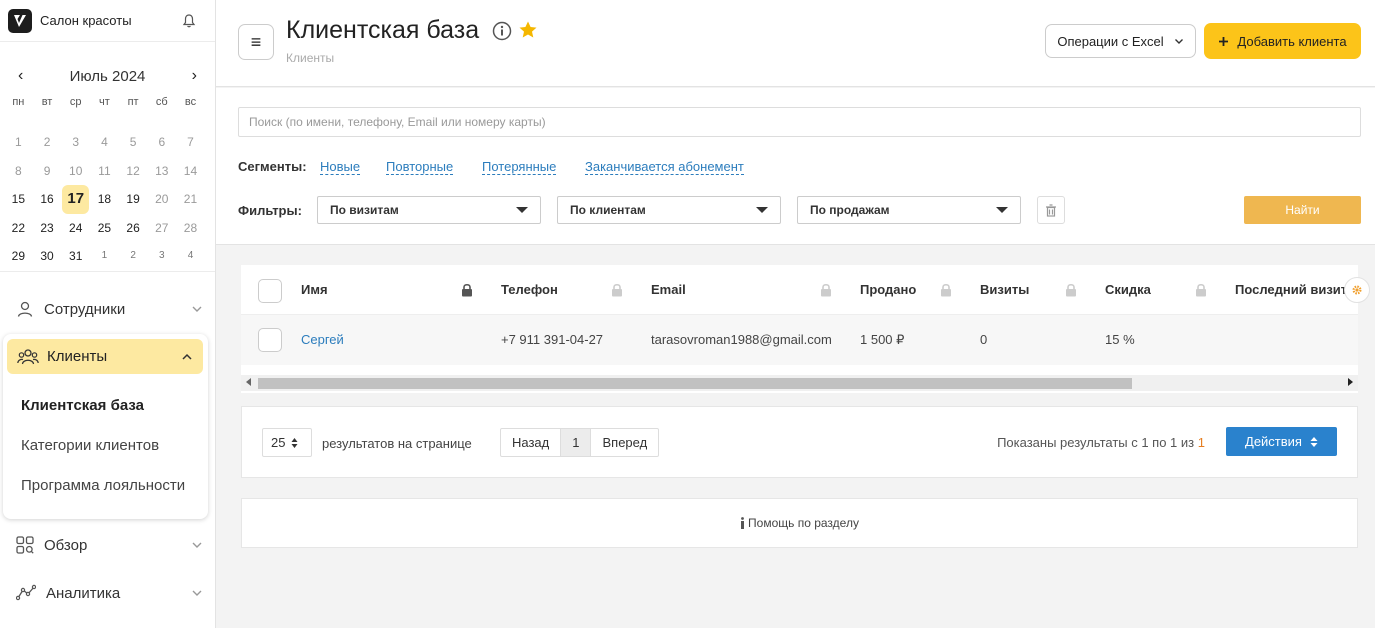 This screenshot has height=628, width=1375. I want to click on calendar-day: 21, so click(190, 199).